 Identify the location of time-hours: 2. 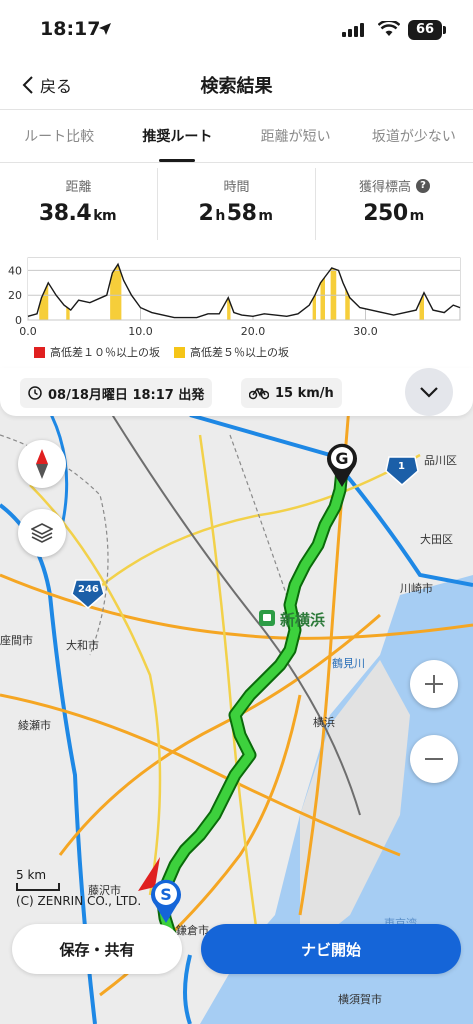
(206, 213).